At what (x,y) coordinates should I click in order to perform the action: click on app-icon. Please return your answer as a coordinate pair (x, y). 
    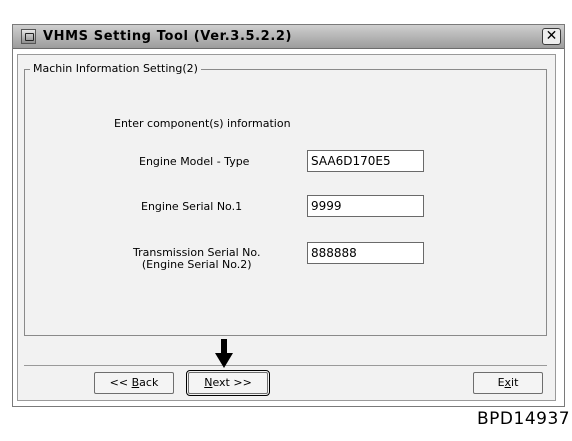
    Looking at the image, I should click on (28, 36).